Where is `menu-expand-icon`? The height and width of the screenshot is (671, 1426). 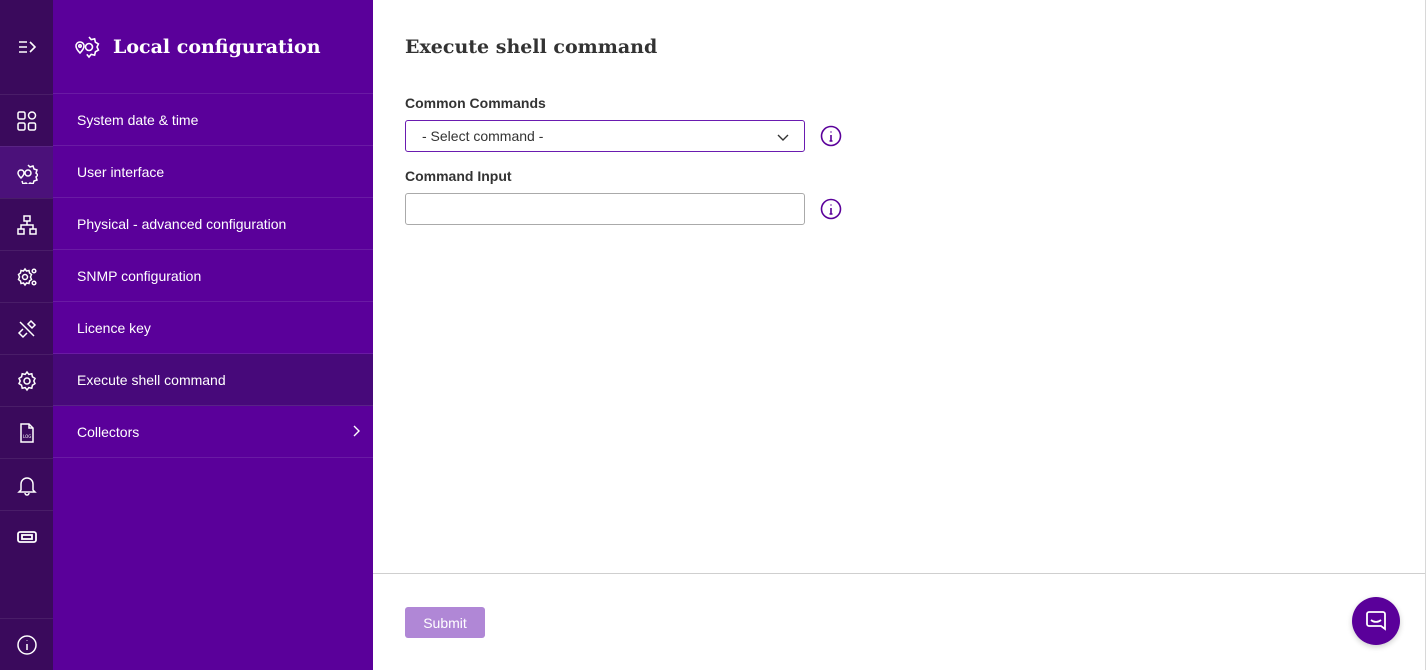 menu-expand-icon is located at coordinates (26, 47).